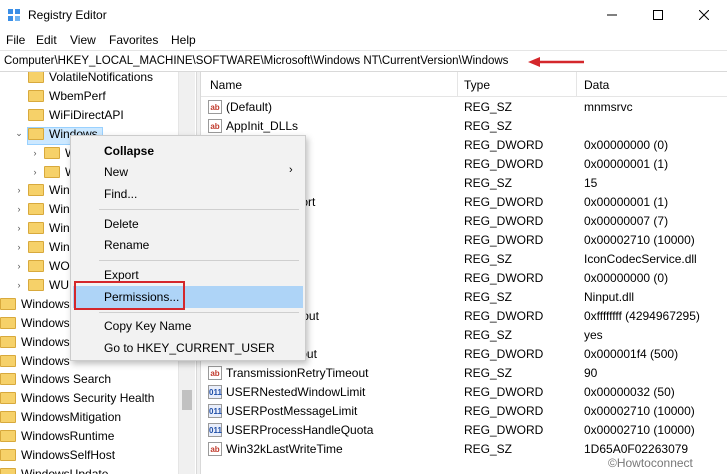  What do you see at coordinates (77, 398) in the screenshot?
I see `tree-item: Windows Security Health` at bounding box center [77, 398].